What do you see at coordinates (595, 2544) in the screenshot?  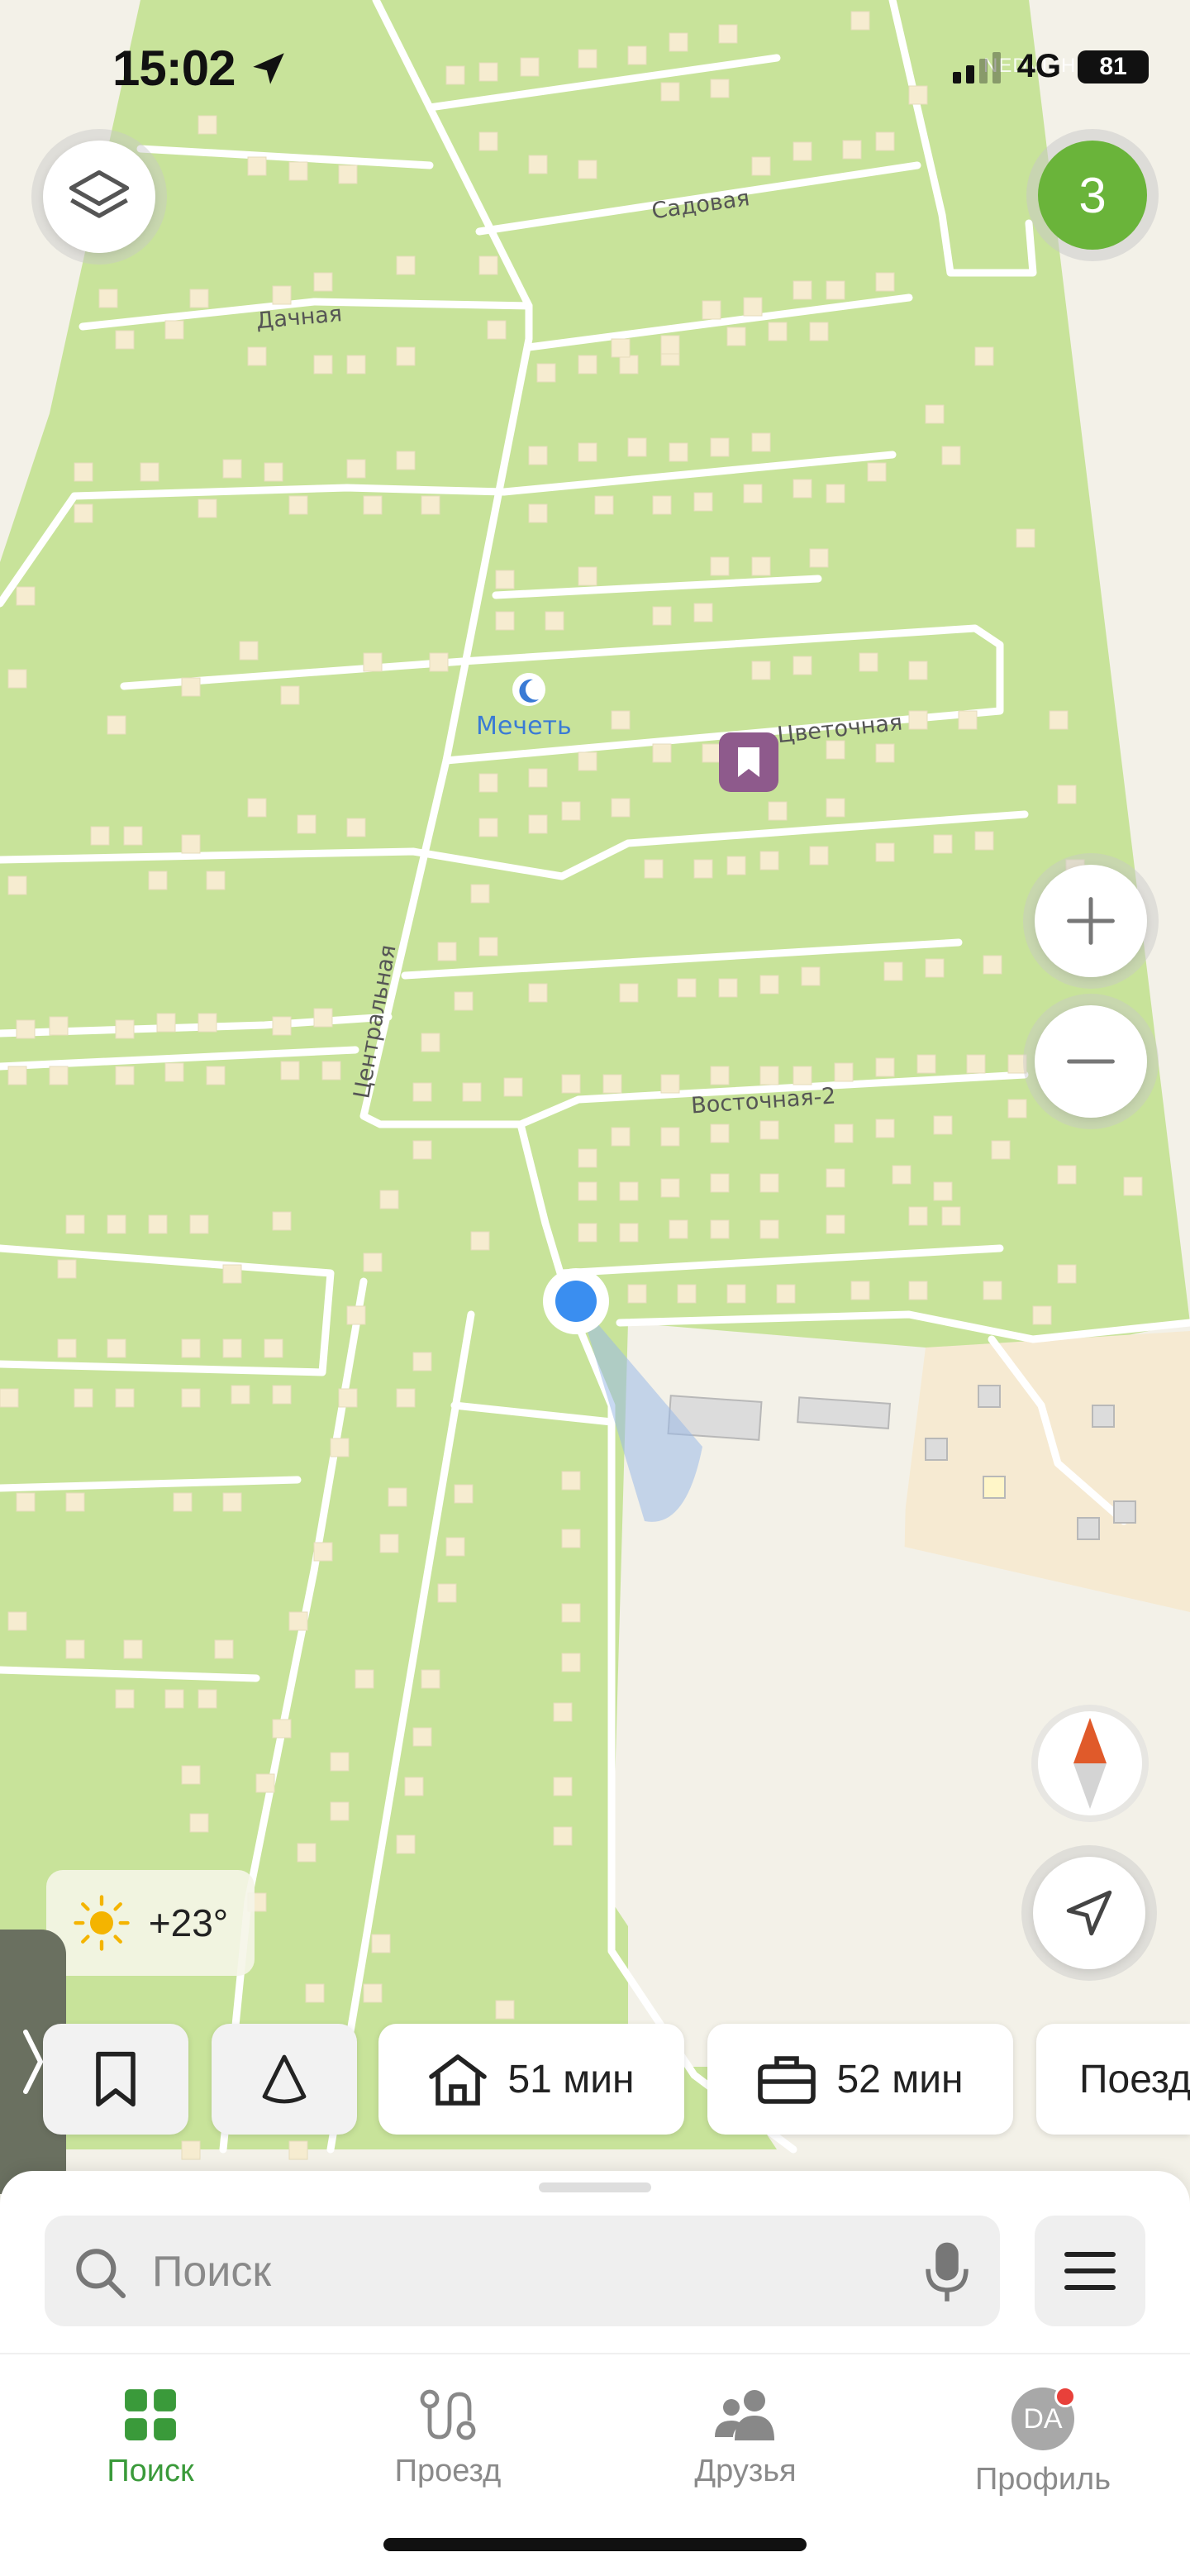 I see `home-indicator` at bounding box center [595, 2544].